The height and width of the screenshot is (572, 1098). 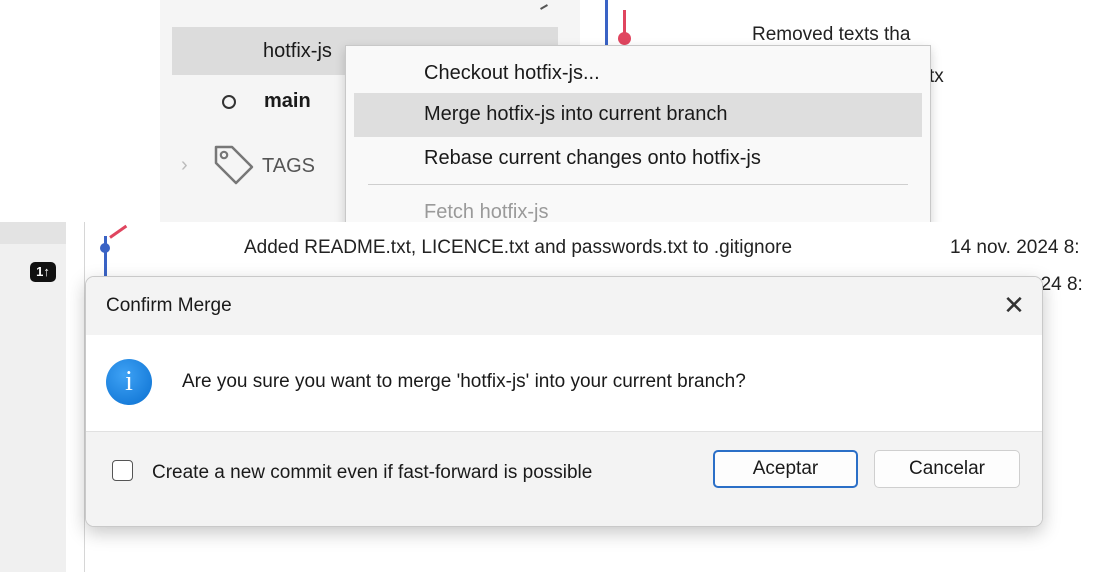 What do you see at coordinates (297, 51) in the screenshot?
I see `sidebar-item-label: hotfix-js` at bounding box center [297, 51].